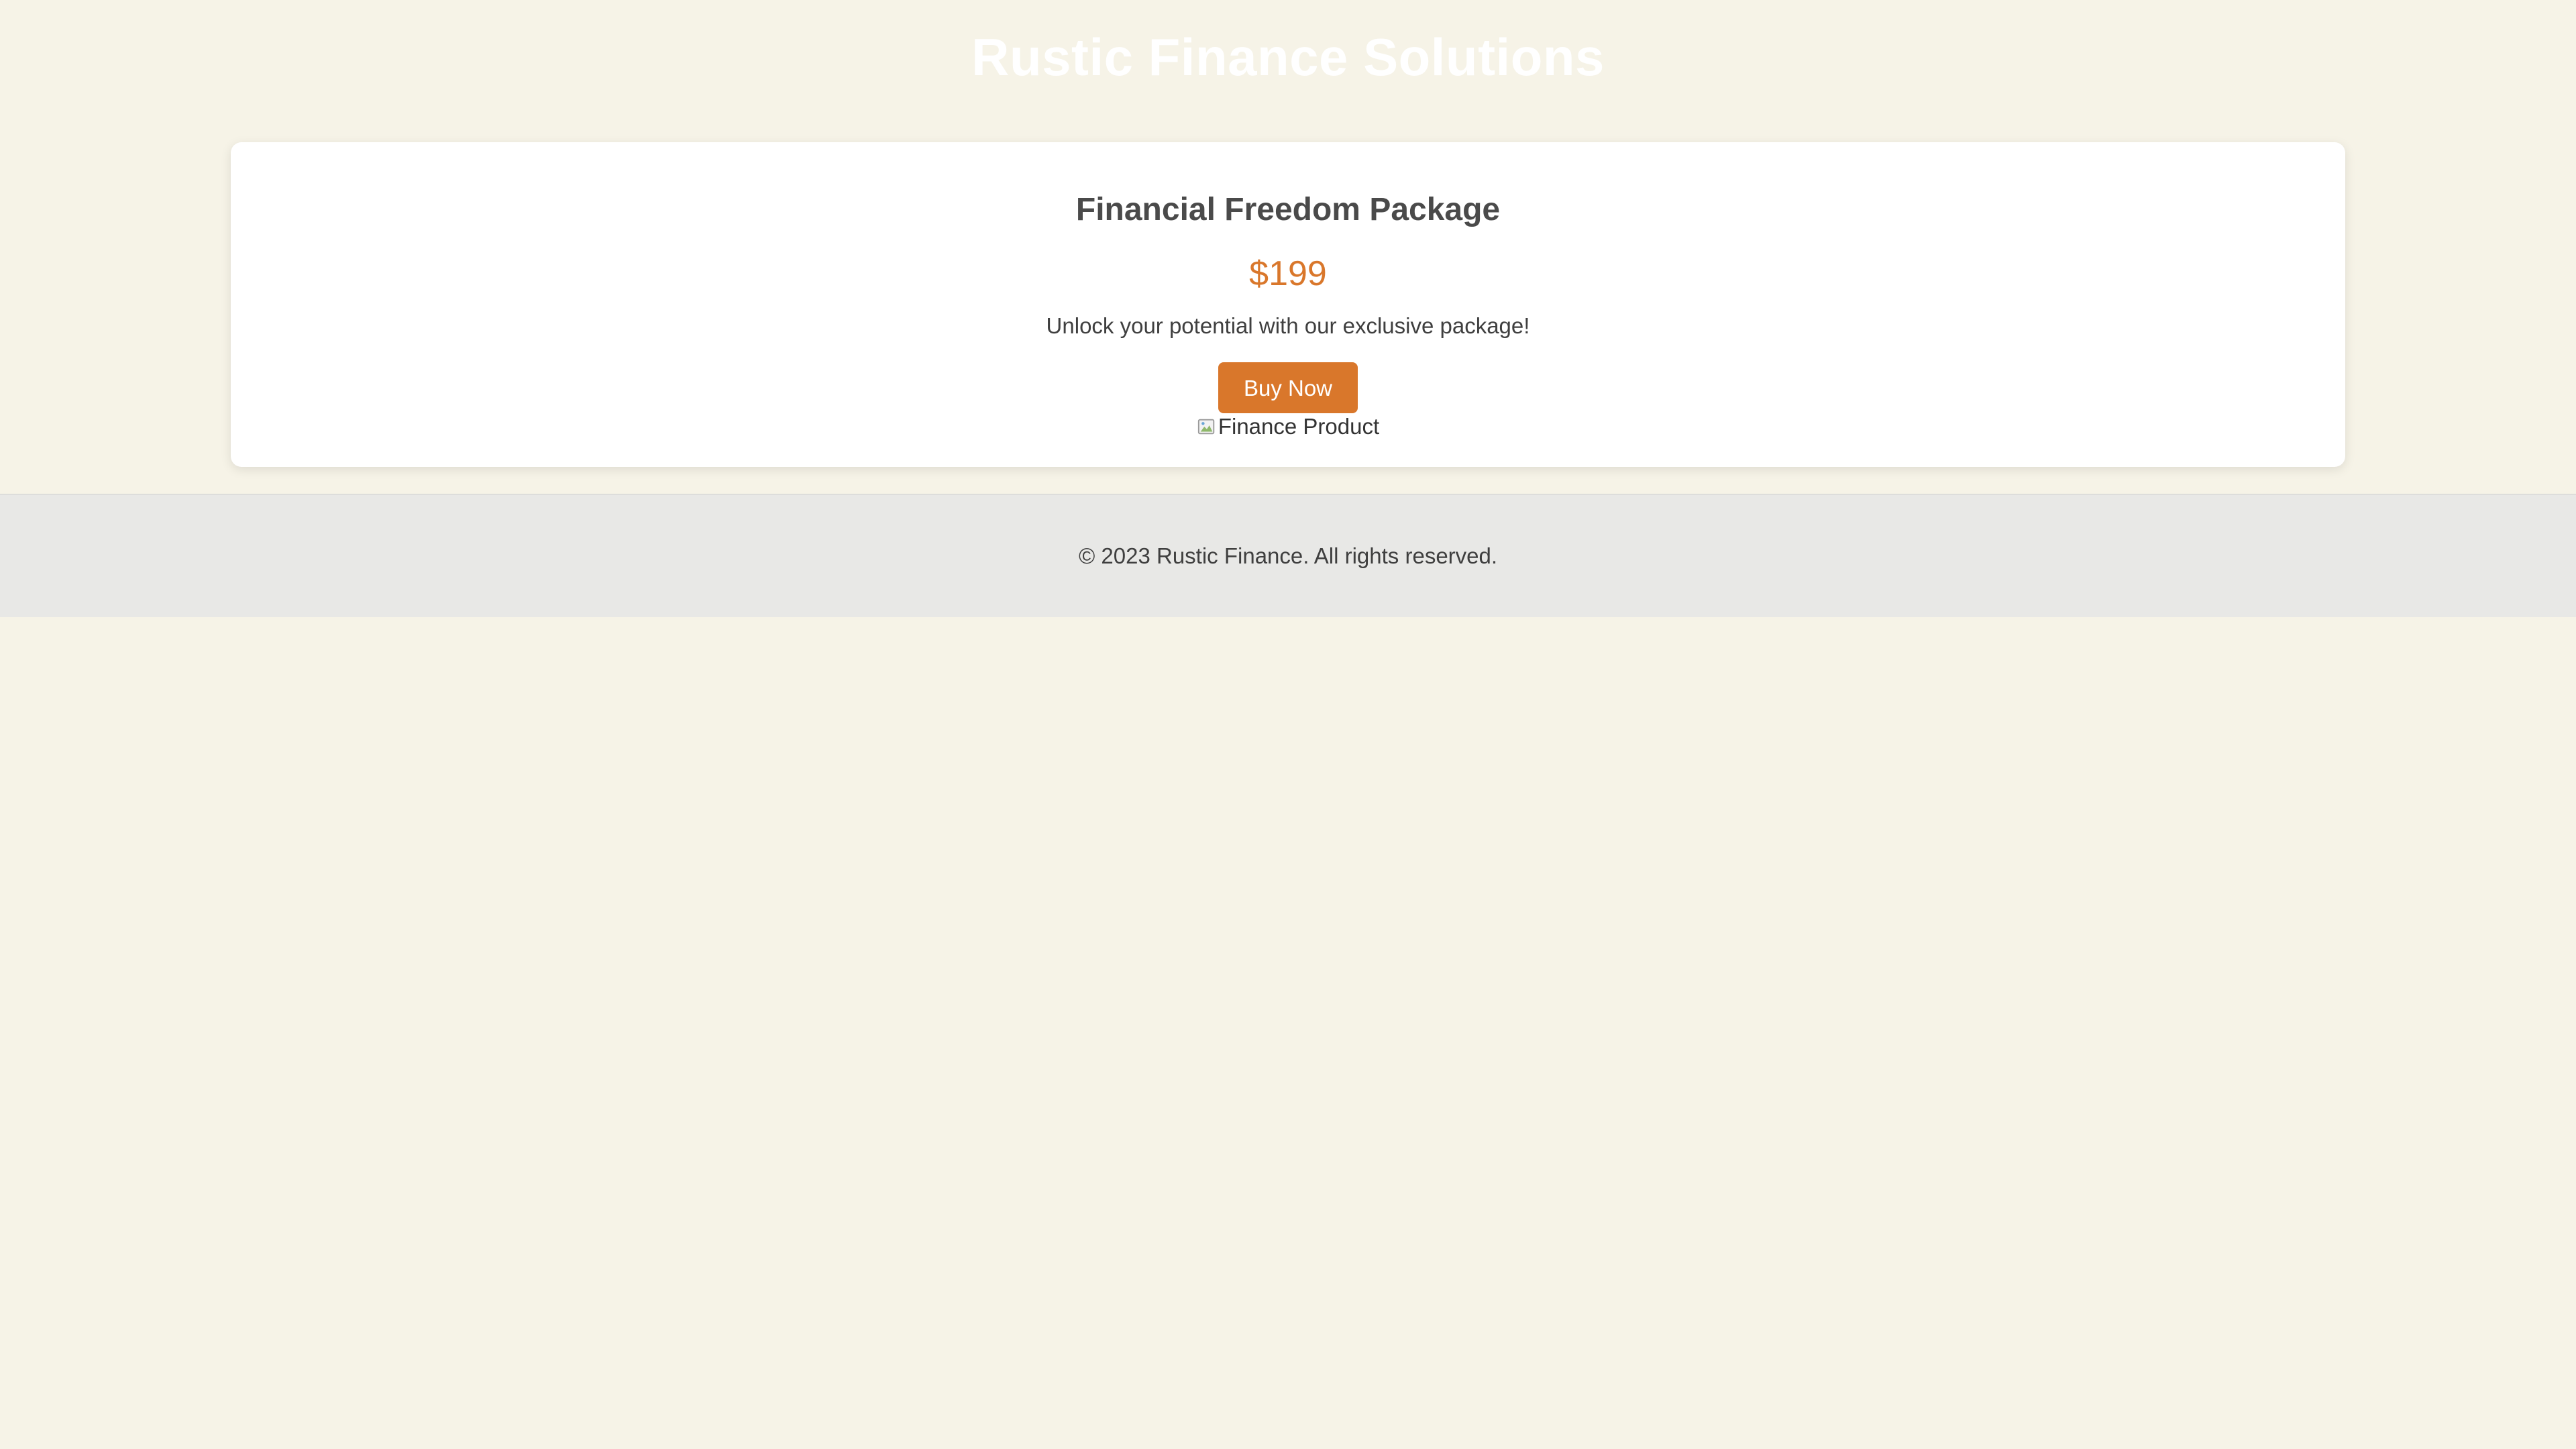 The height and width of the screenshot is (1449, 2576). What do you see at coordinates (1299, 426) in the screenshot?
I see `product-image-alt-text: Finance Product` at bounding box center [1299, 426].